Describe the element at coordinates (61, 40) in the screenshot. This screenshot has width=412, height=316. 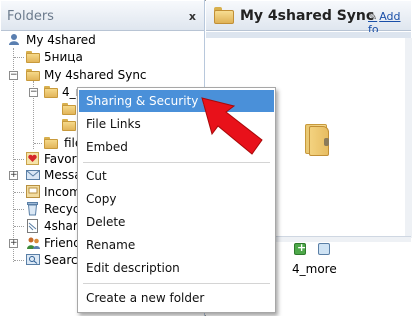
I see `tree-item-label: My 4shared` at that location.